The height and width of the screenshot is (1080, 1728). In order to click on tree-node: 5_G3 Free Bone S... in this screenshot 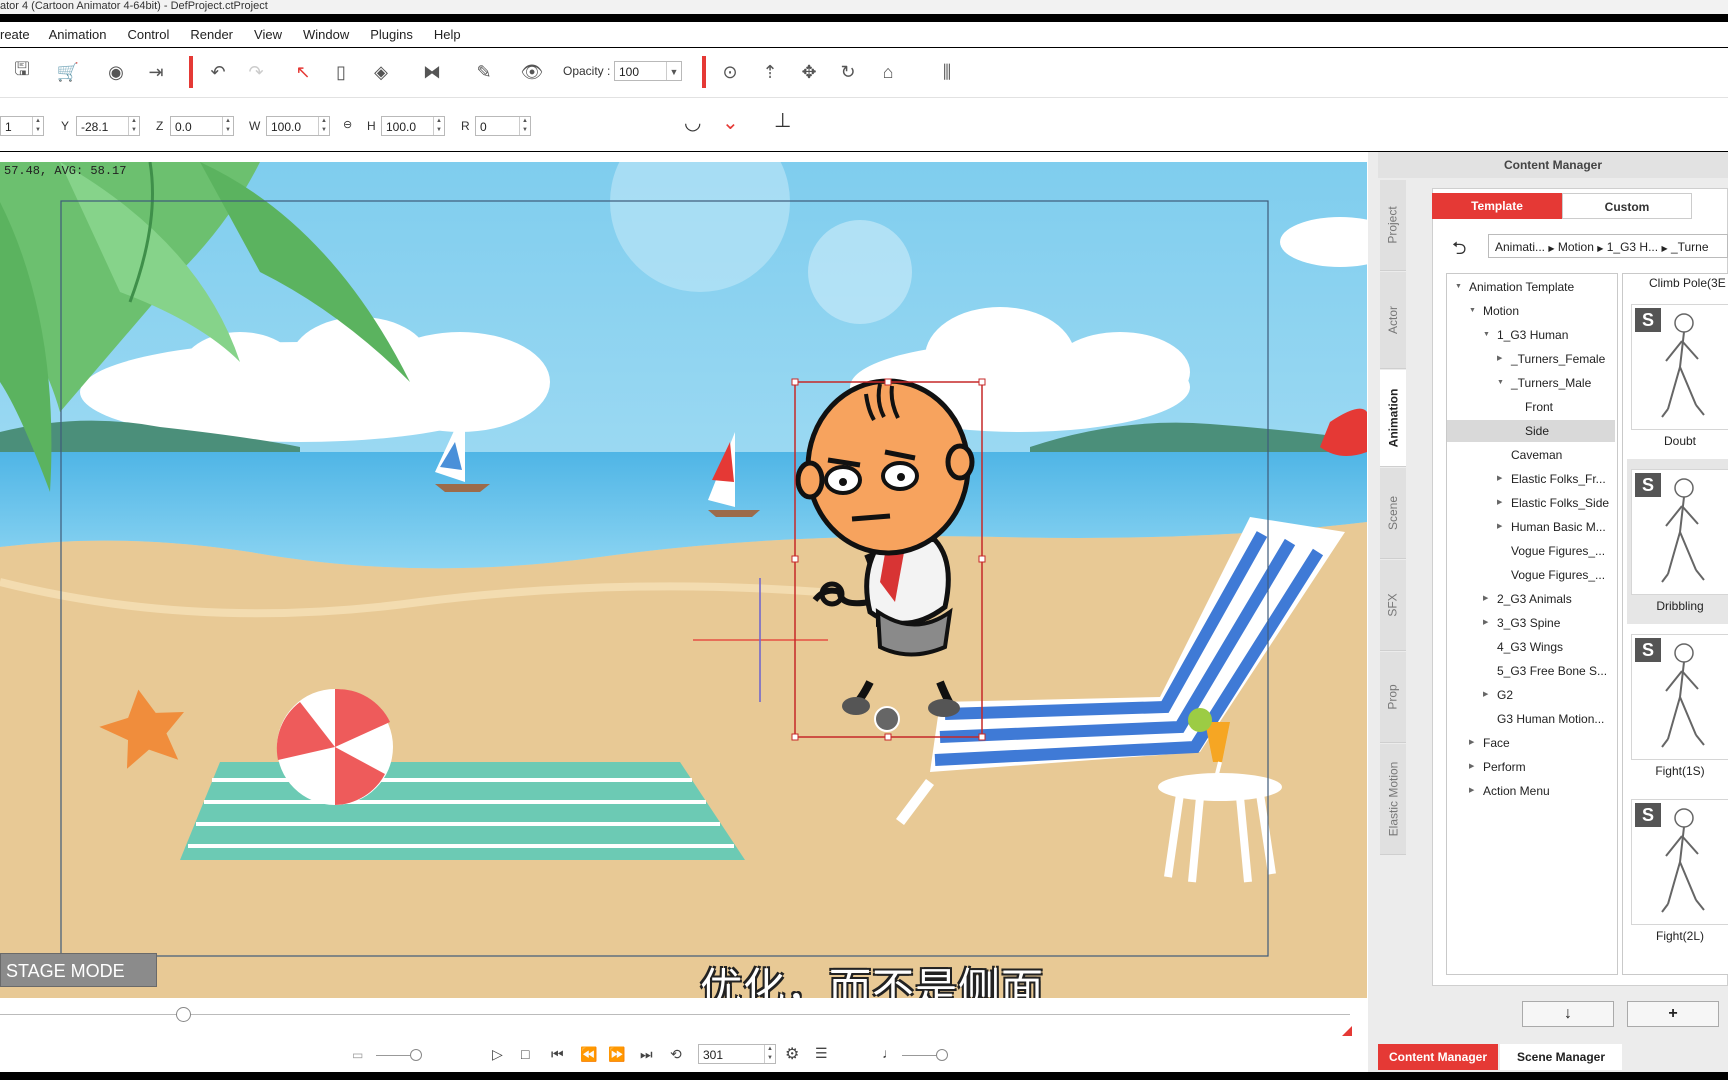, I will do `click(1531, 671)`.